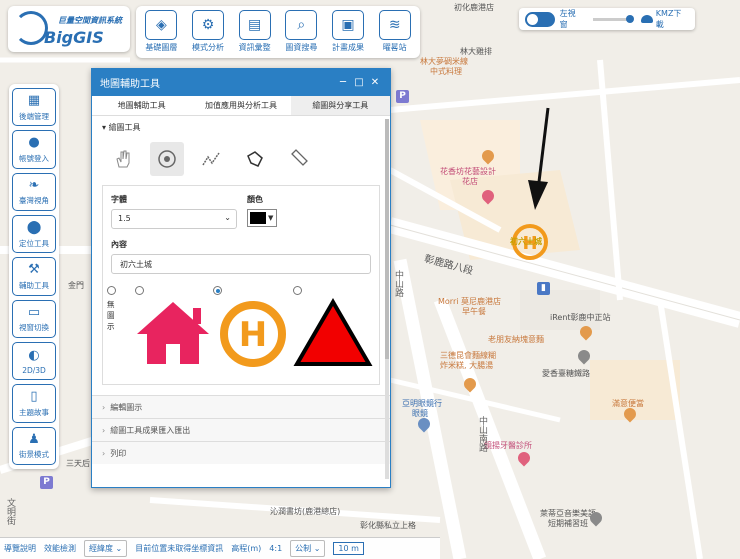  I want to click on map-label: 林大雞排, so click(476, 51).